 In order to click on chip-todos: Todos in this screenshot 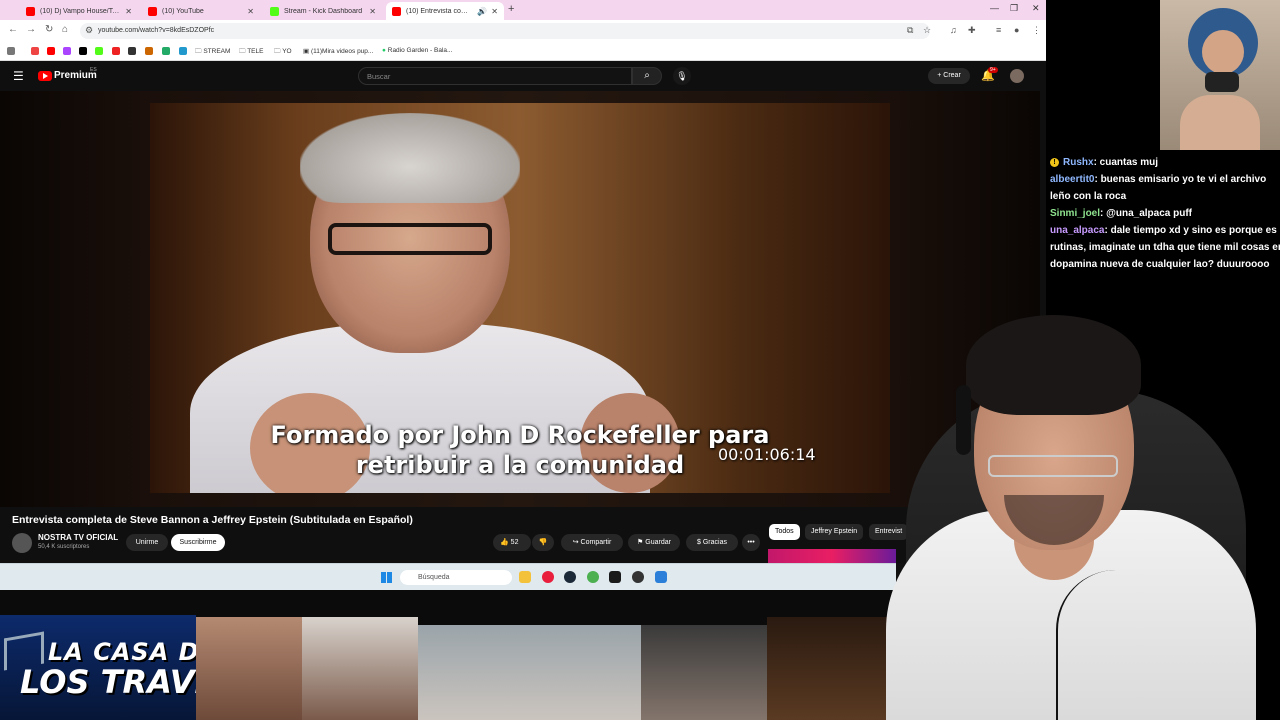, I will do `click(784, 532)`.